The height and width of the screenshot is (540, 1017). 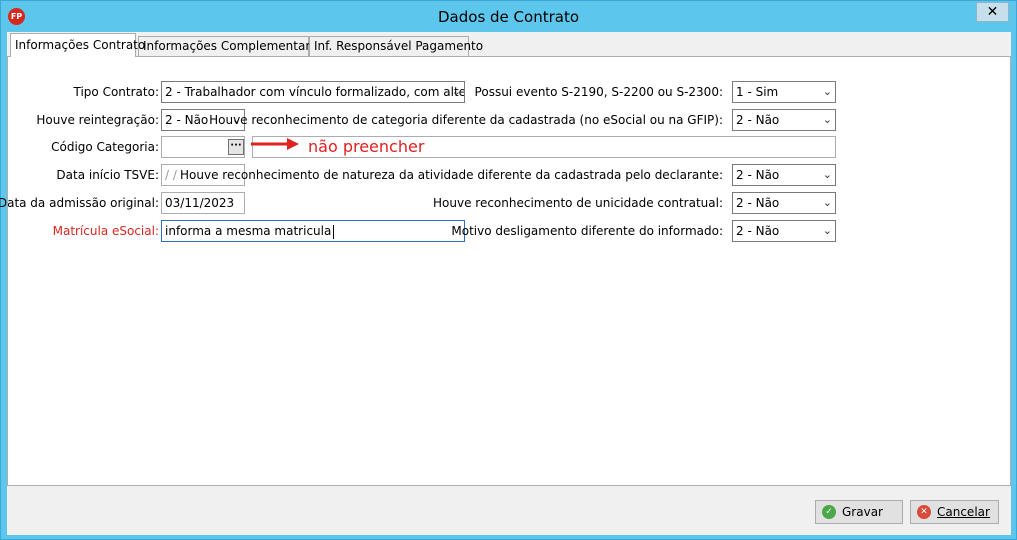 What do you see at coordinates (784, 120) in the screenshot?
I see `reconhecimento-categoria-select: 2 - Não ⌄` at bounding box center [784, 120].